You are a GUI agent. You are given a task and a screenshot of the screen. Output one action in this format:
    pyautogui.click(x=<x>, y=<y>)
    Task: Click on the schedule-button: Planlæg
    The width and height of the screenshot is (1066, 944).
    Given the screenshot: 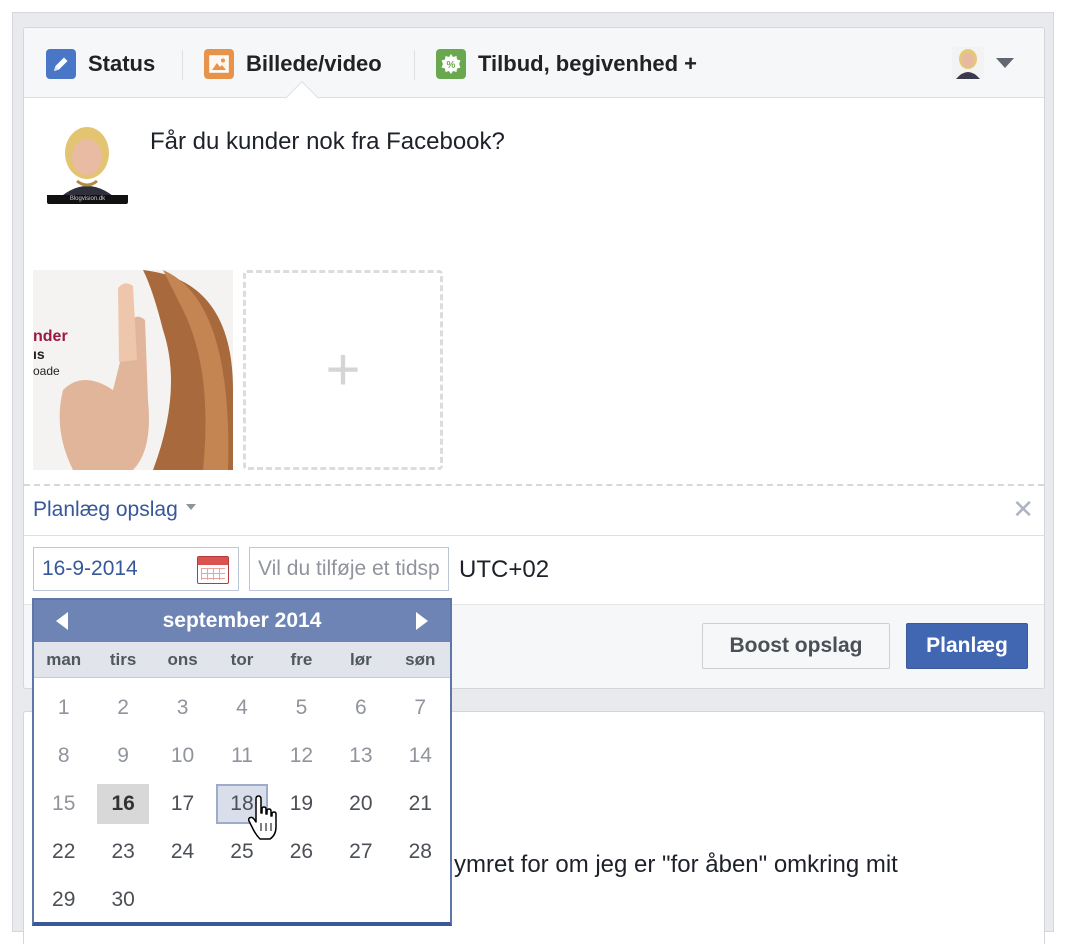 What is the action you would take?
    pyautogui.click(x=967, y=646)
    